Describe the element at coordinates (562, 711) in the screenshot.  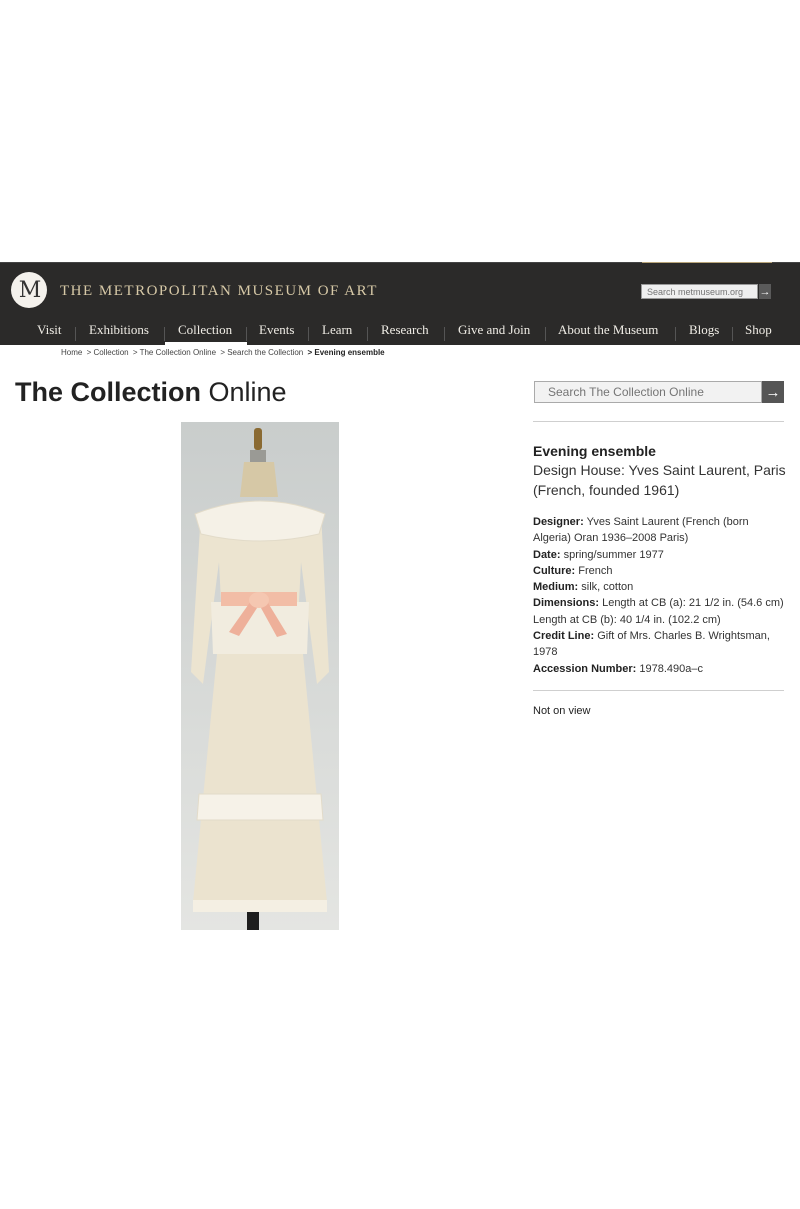
I see `on-view-status: Not on view` at that location.